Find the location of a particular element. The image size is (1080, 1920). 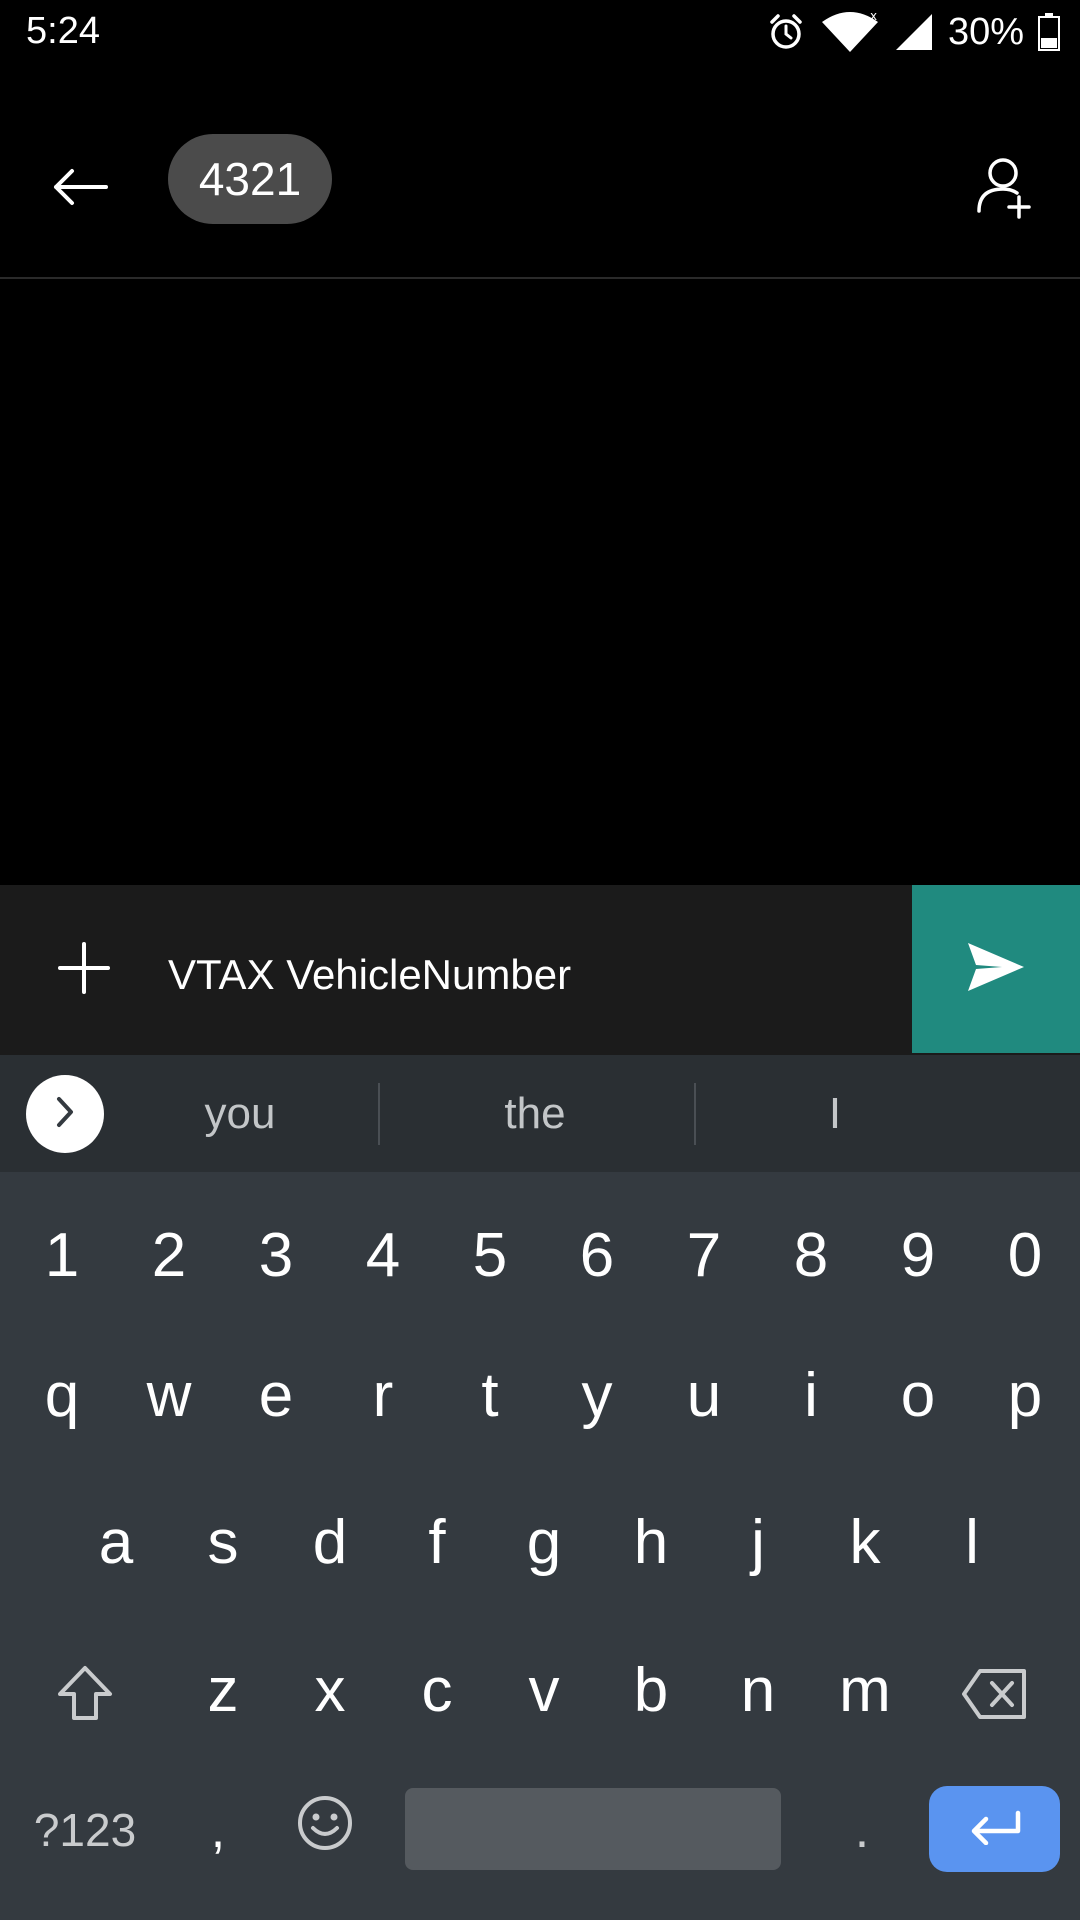

send-icon is located at coordinates (996, 969).